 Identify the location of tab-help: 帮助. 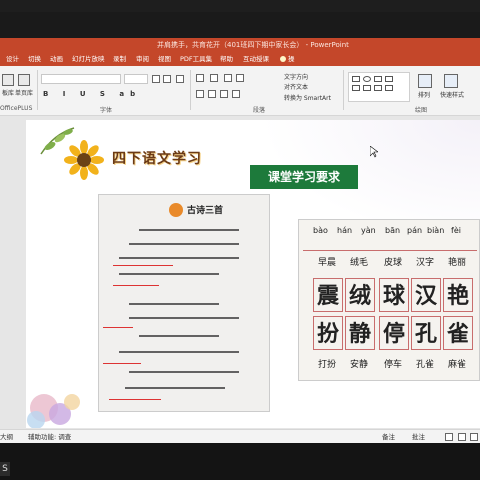
(226, 59).